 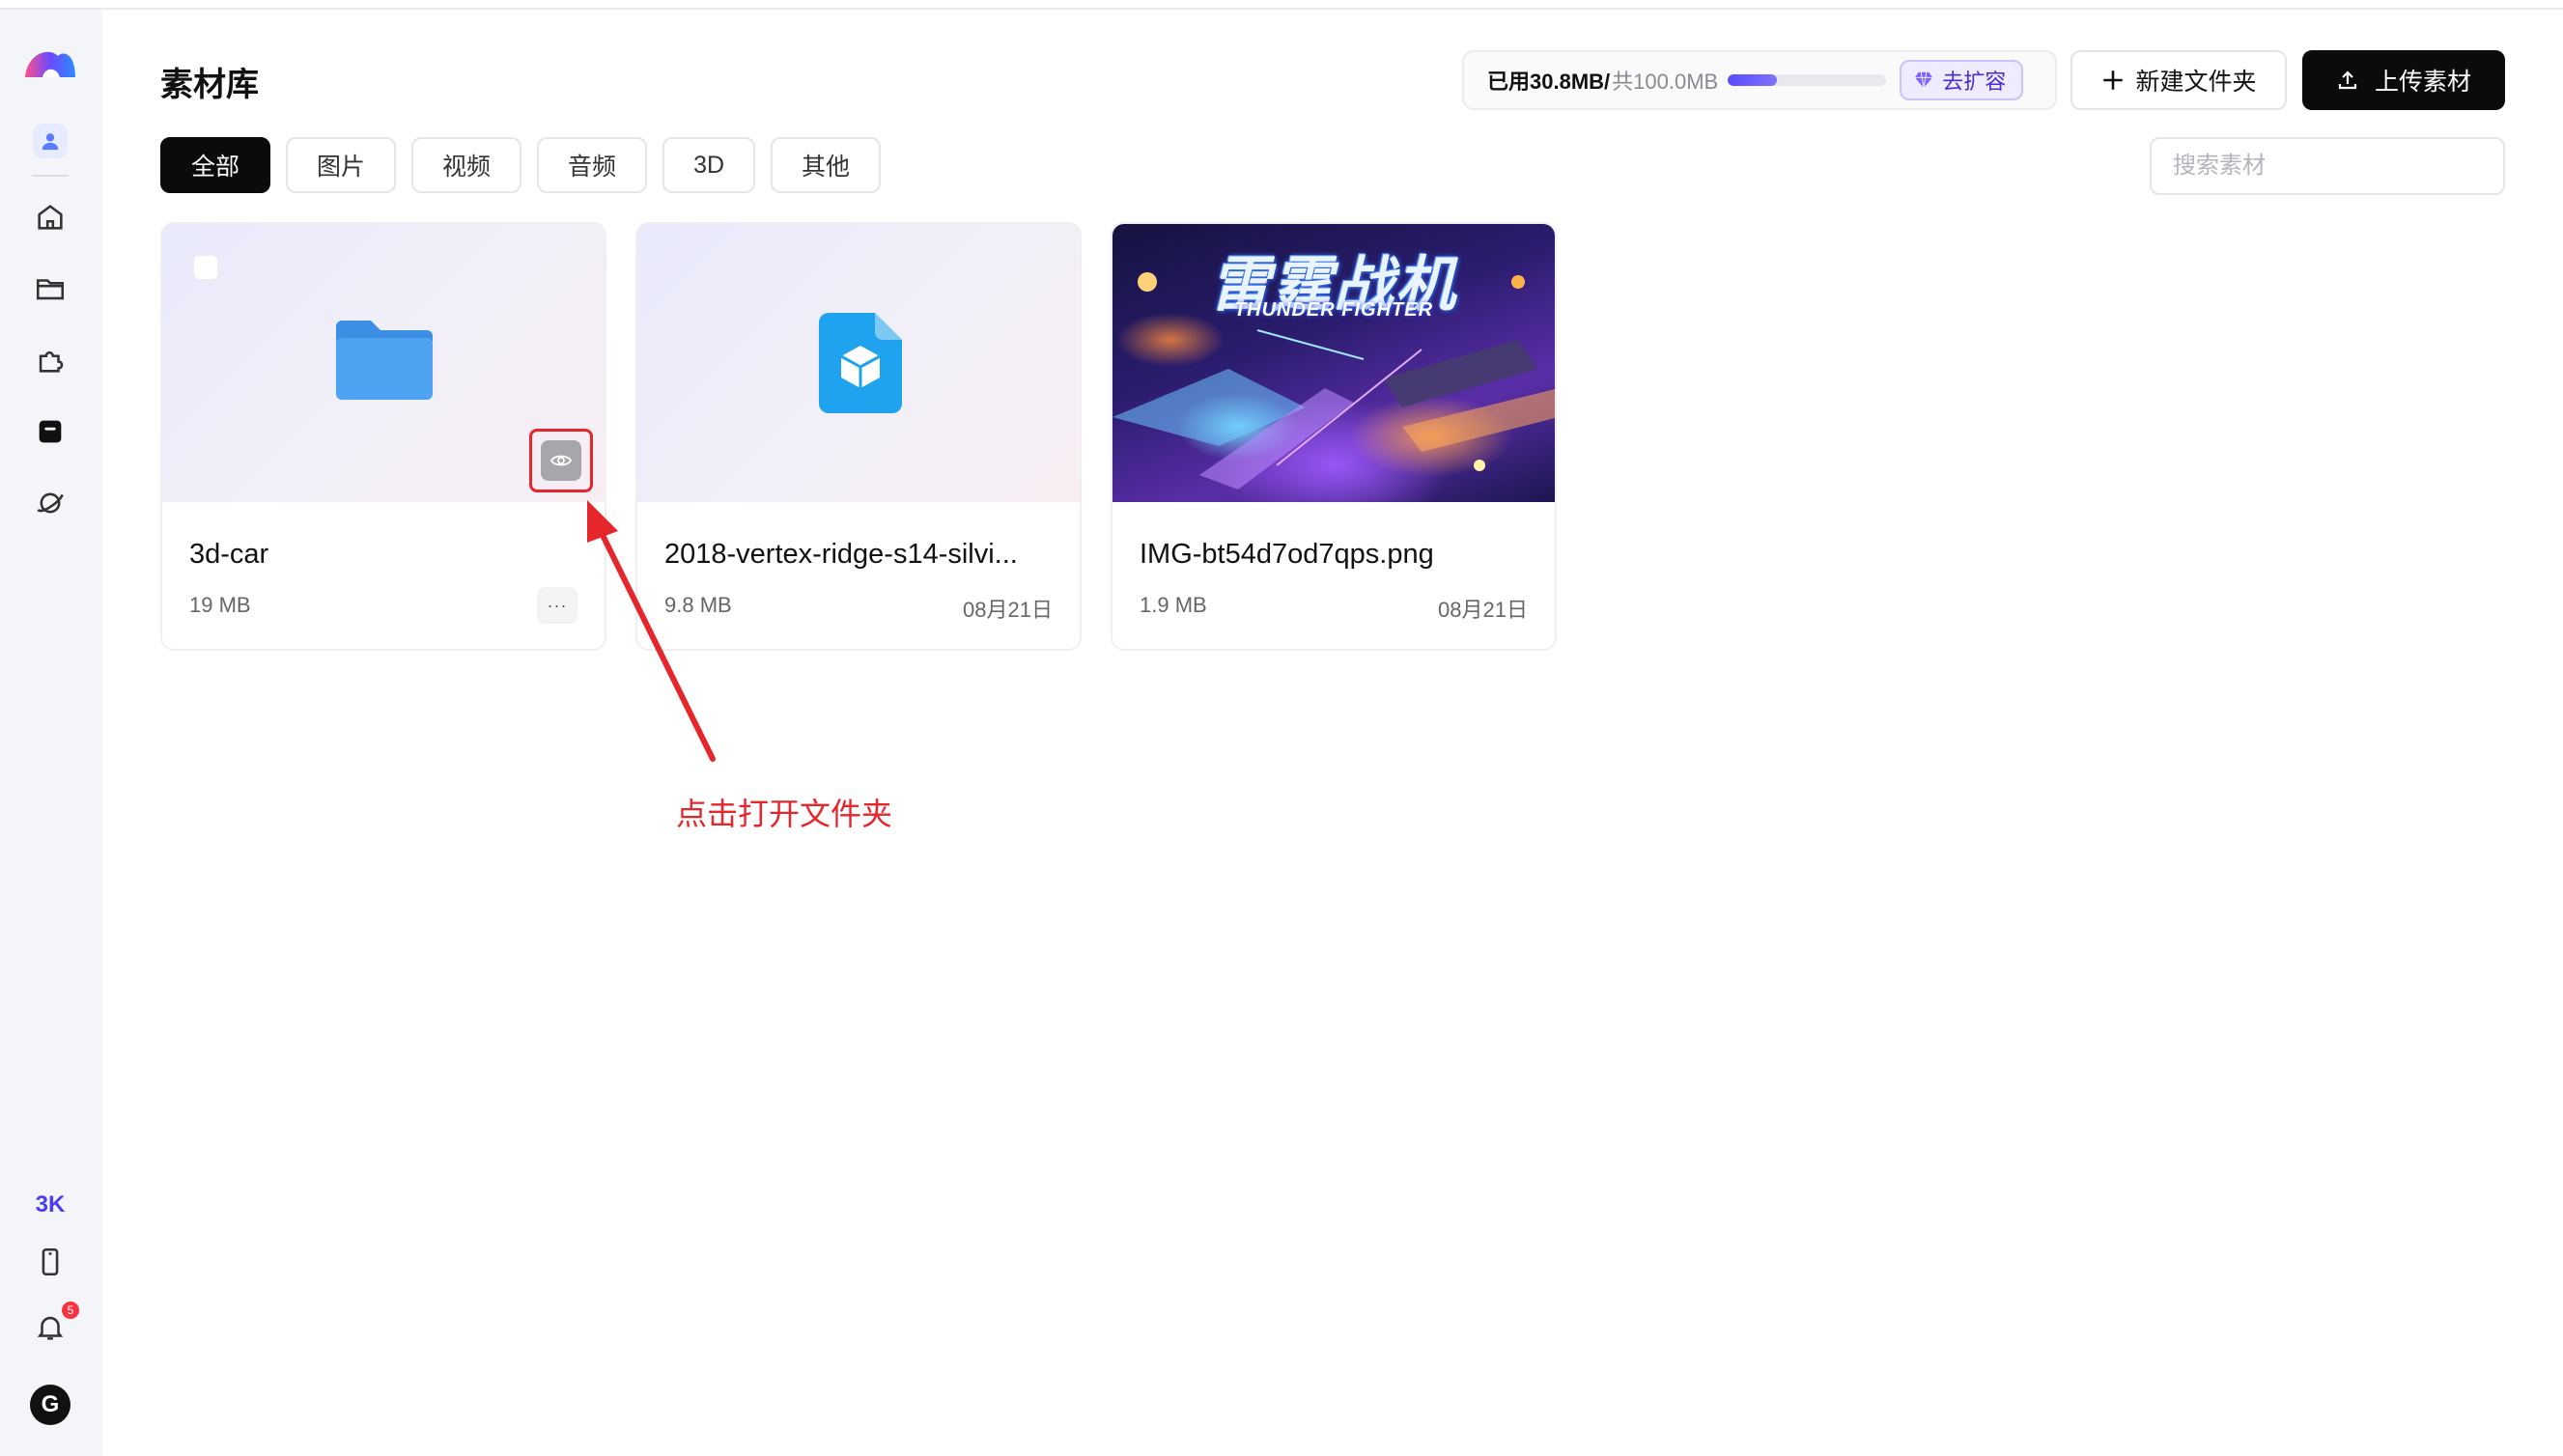 What do you see at coordinates (651, 631) in the screenshot?
I see `annotation-arrow` at bounding box center [651, 631].